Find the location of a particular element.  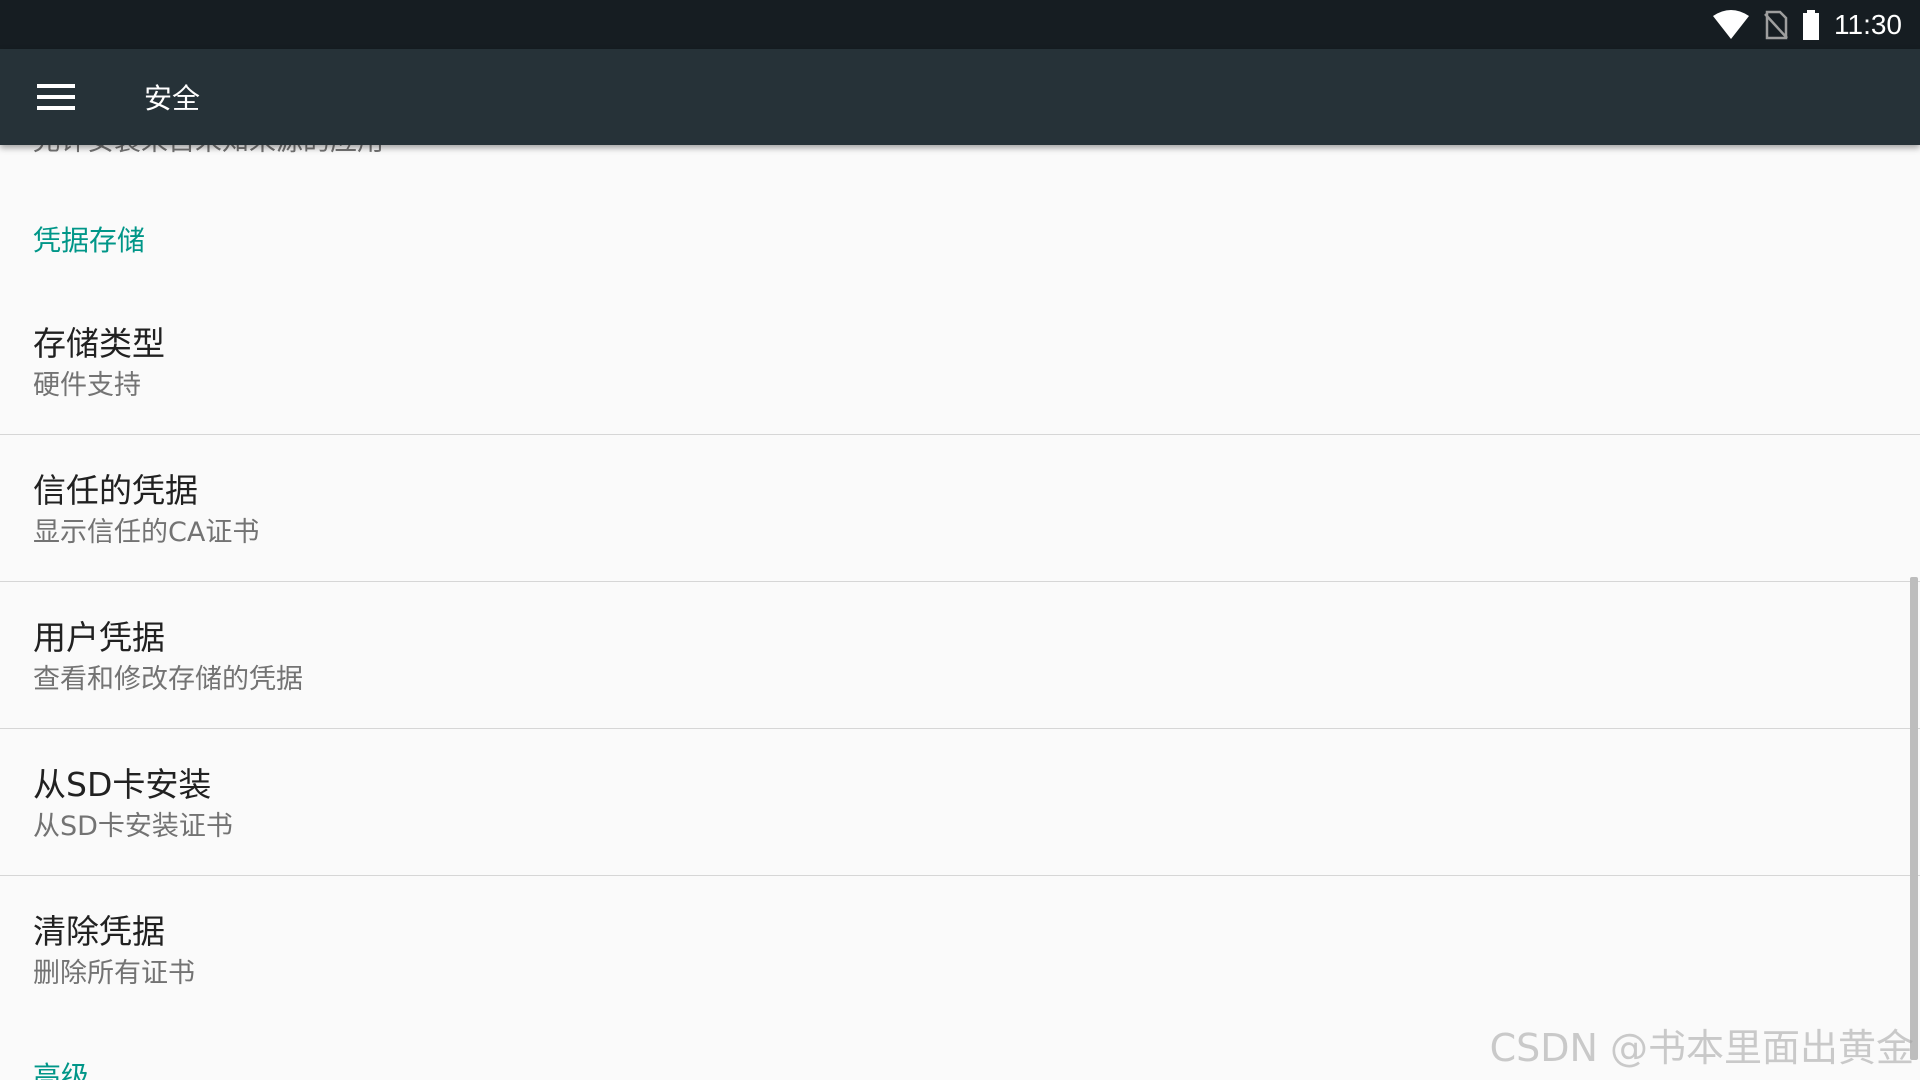

pref-title: 清除凭据 is located at coordinates (99, 931).